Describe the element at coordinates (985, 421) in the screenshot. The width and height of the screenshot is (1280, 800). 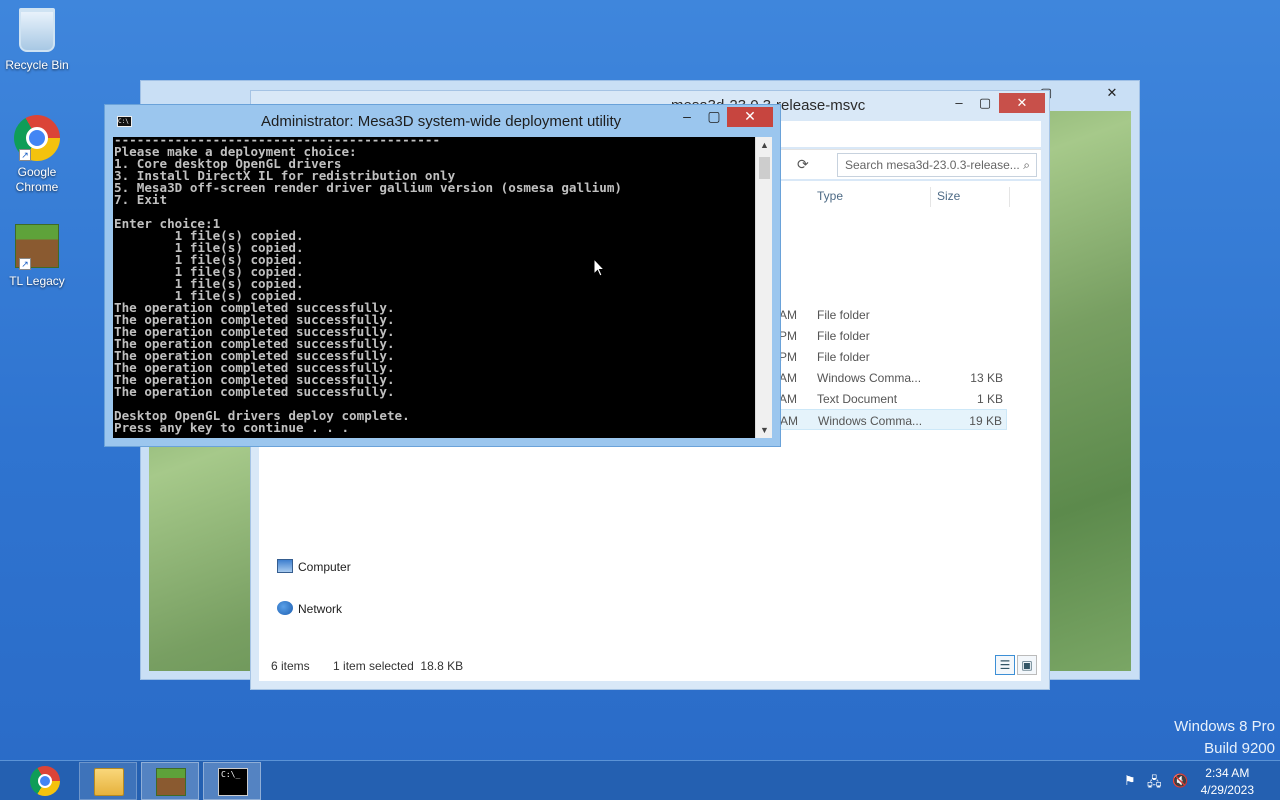
I see `file-size: 19 KB` at that location.